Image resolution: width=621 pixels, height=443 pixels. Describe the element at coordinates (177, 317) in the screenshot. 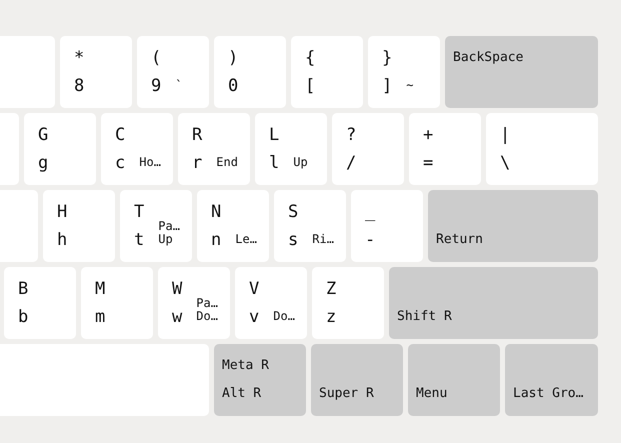

I see `key-label: w` at that location.